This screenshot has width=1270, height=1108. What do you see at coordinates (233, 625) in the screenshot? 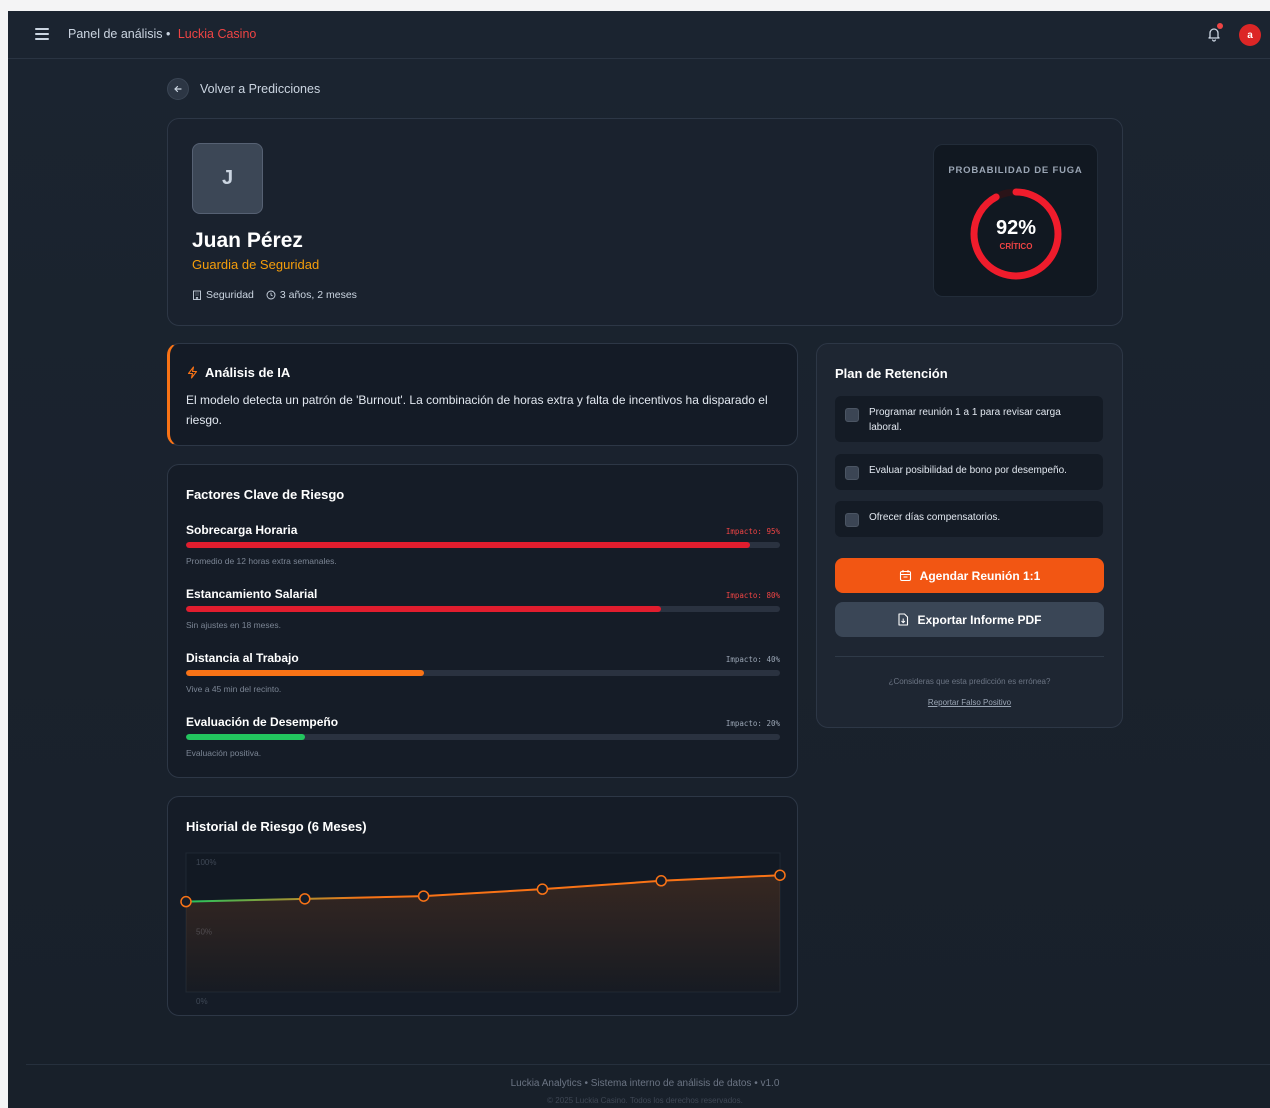
I see `factor-description: Sin ajustes en 18 meses.` at bounding box center [233, 625].